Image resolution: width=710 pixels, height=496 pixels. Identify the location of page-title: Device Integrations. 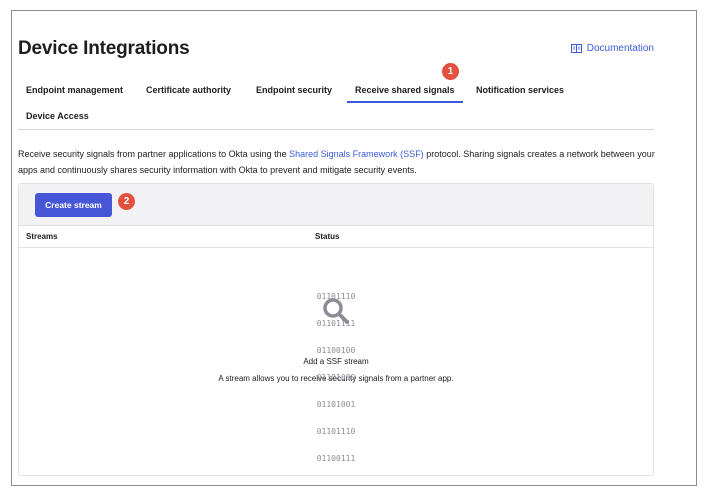
(104, 48).